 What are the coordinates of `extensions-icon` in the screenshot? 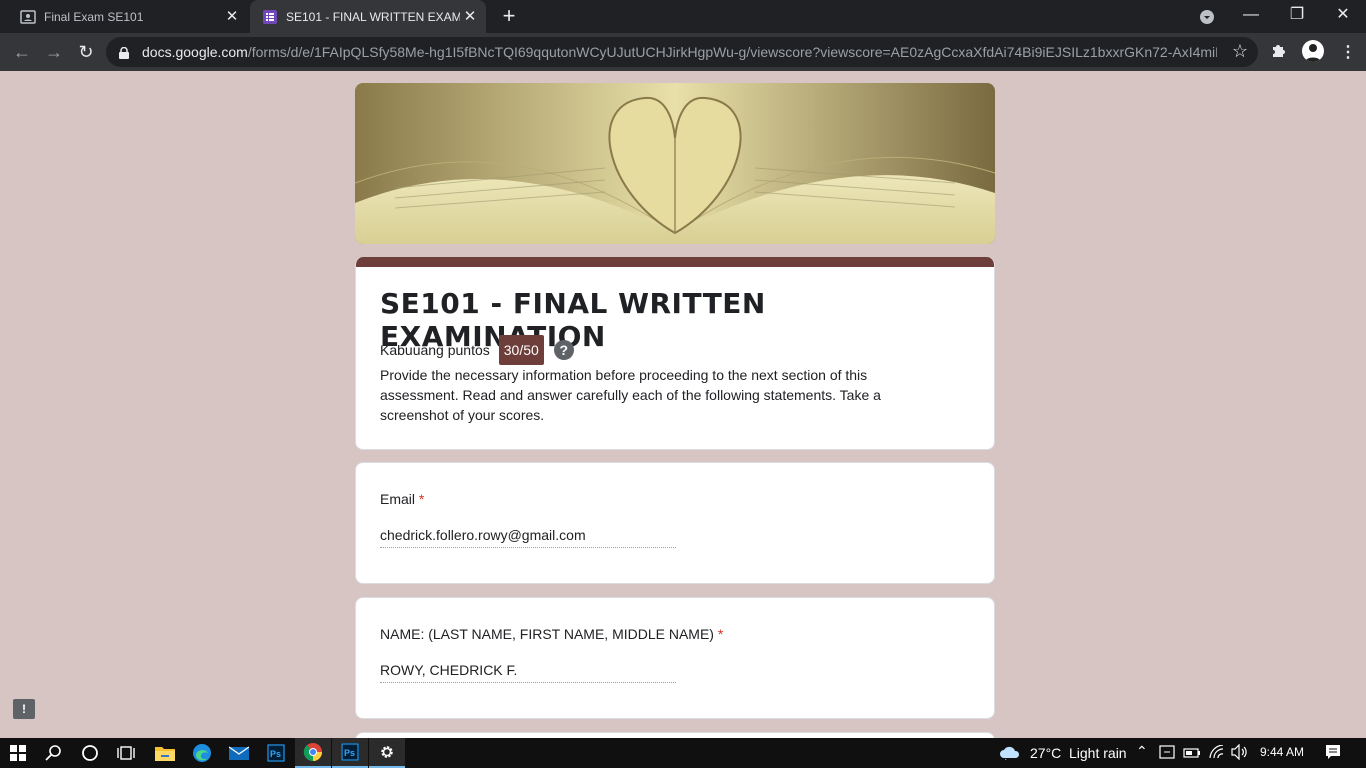 It's located at (1279, 52).